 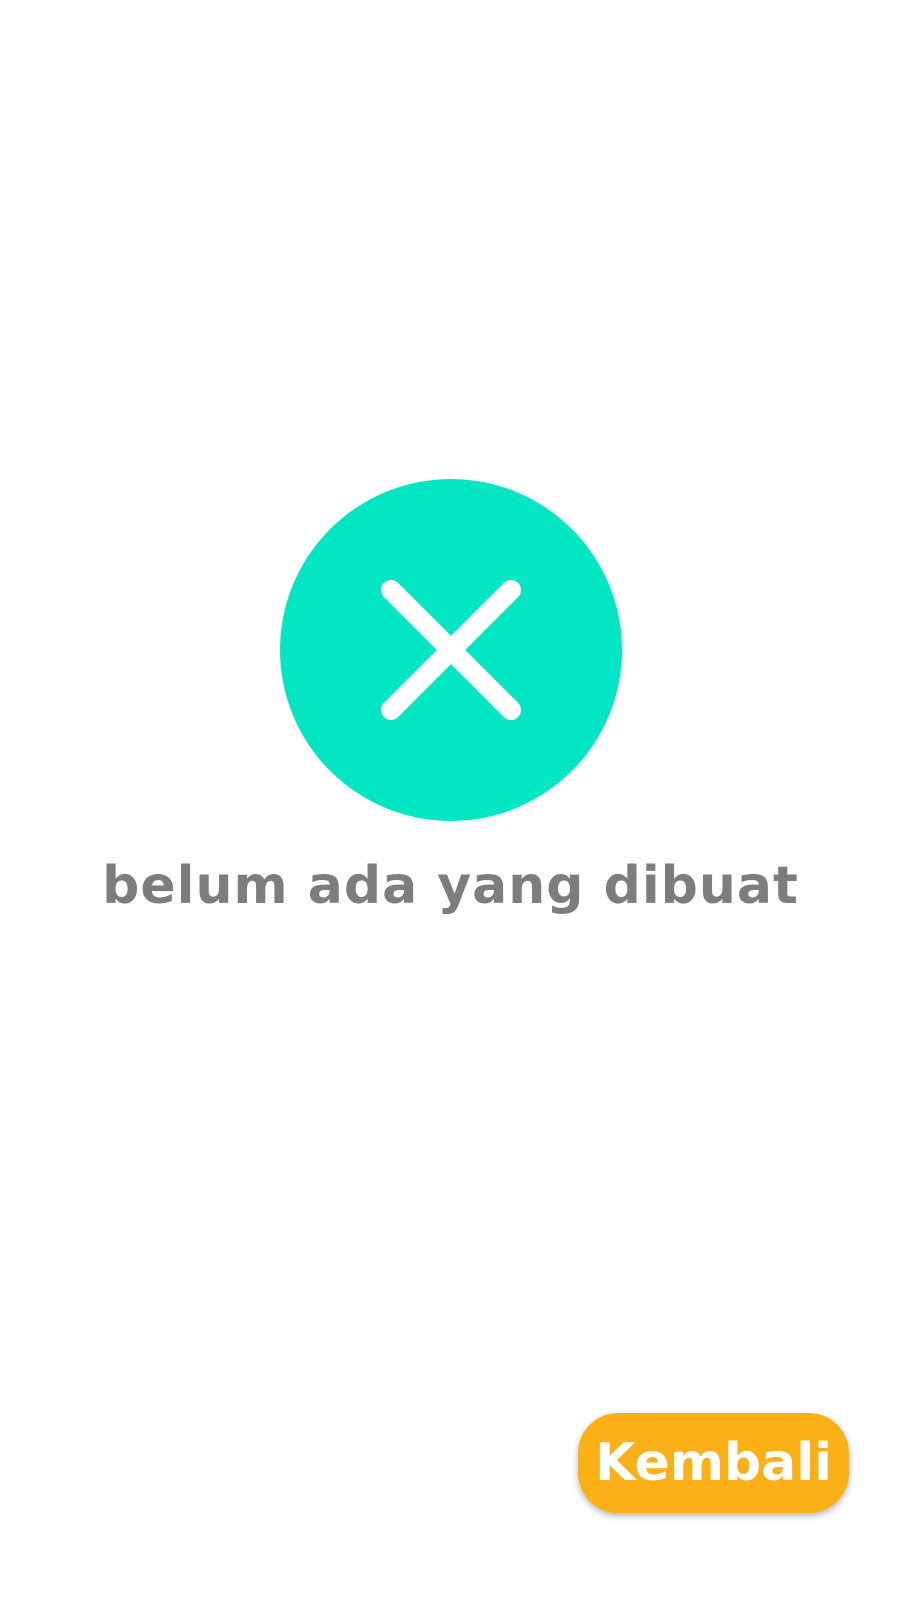 I want to click on close-icon, so click(x=451, y=650).